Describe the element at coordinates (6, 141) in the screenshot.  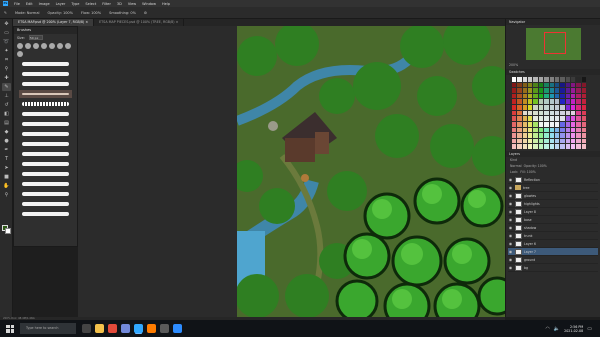
I see `dodge-tool-icon: ●` at that location.